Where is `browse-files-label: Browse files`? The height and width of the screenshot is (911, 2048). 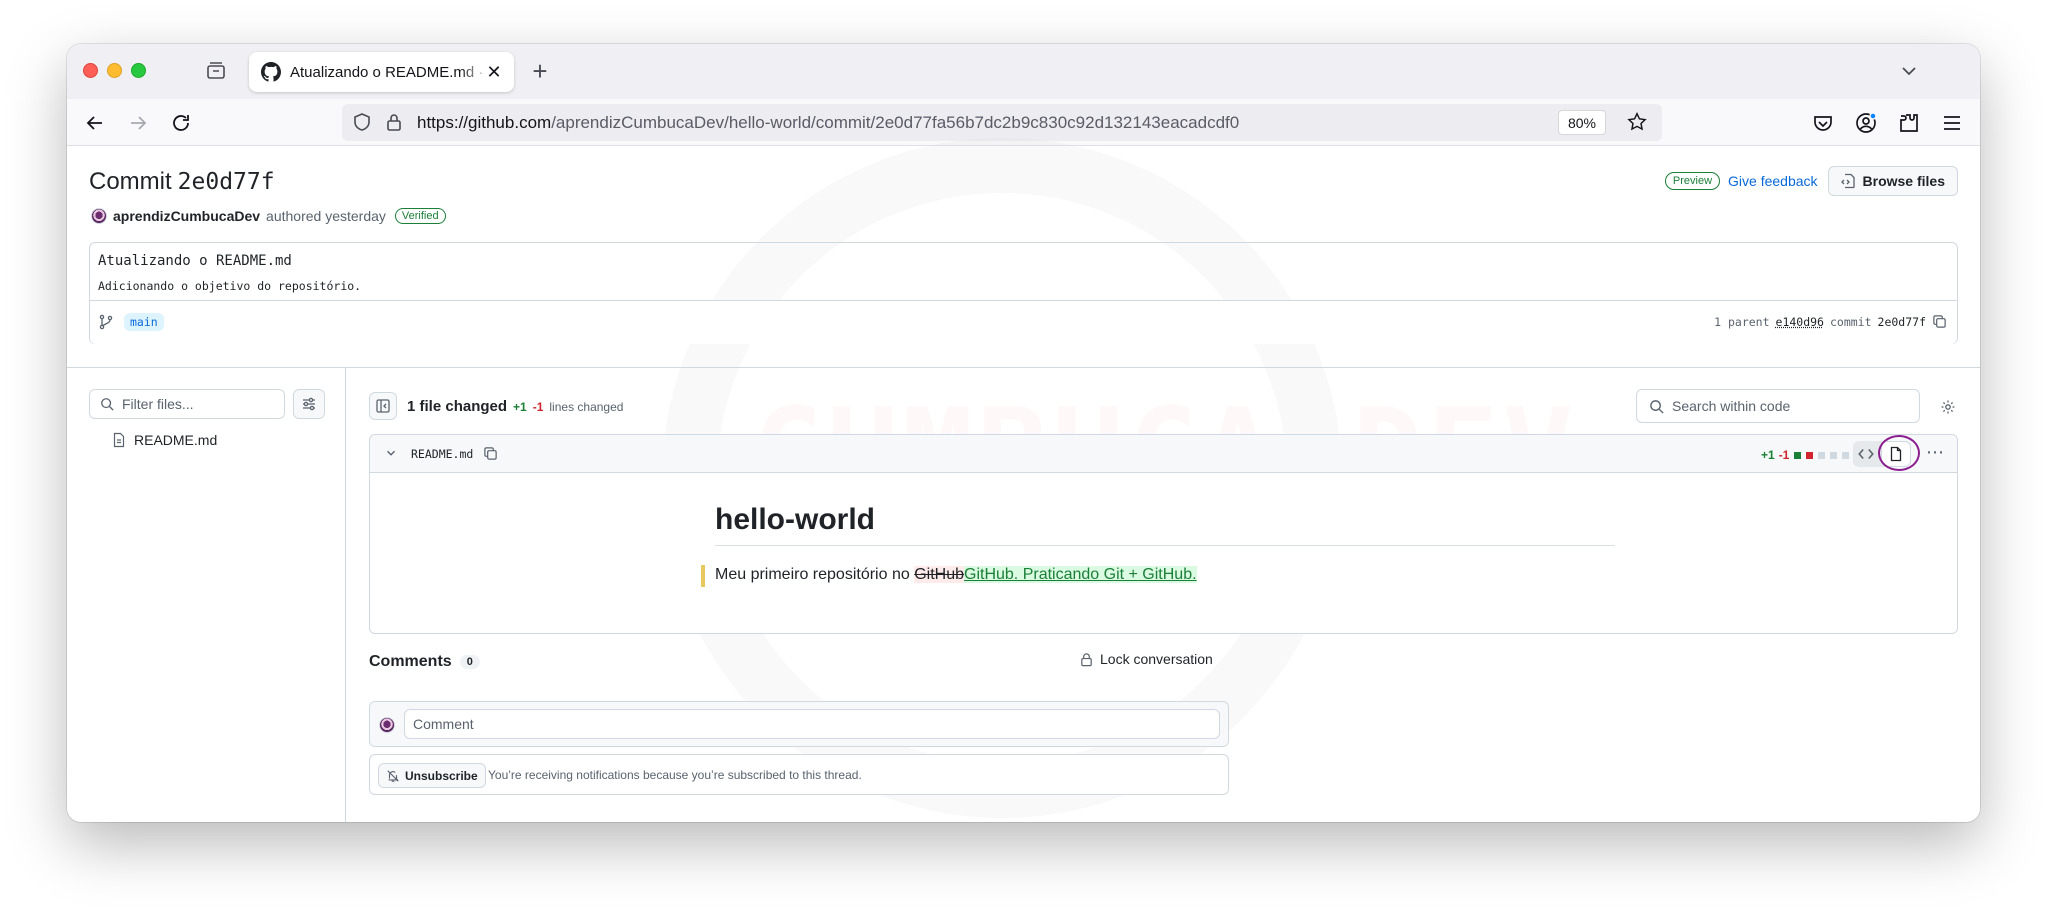
browse-files-label: Browse files is located at coordinates (1903, 181).